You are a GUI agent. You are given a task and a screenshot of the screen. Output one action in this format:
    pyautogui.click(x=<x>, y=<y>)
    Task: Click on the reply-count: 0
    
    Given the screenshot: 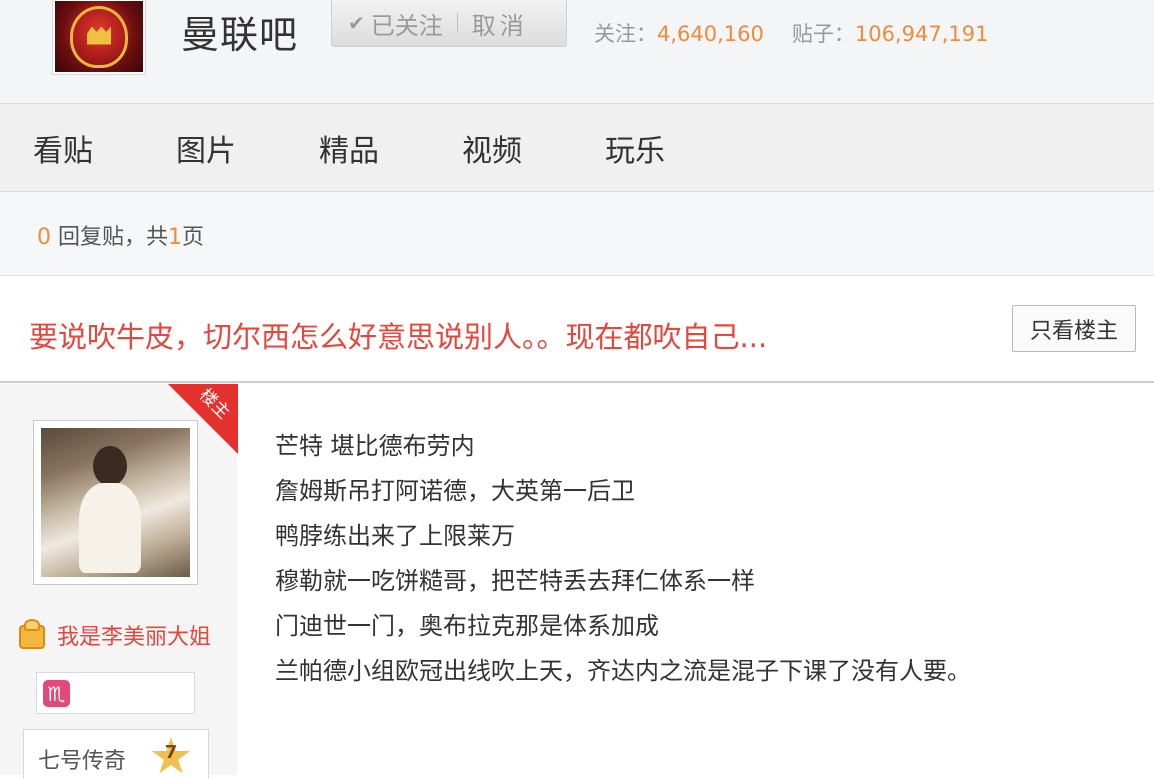 What is the action you would take?
    pyautogui.click(x=44, y=237)
    